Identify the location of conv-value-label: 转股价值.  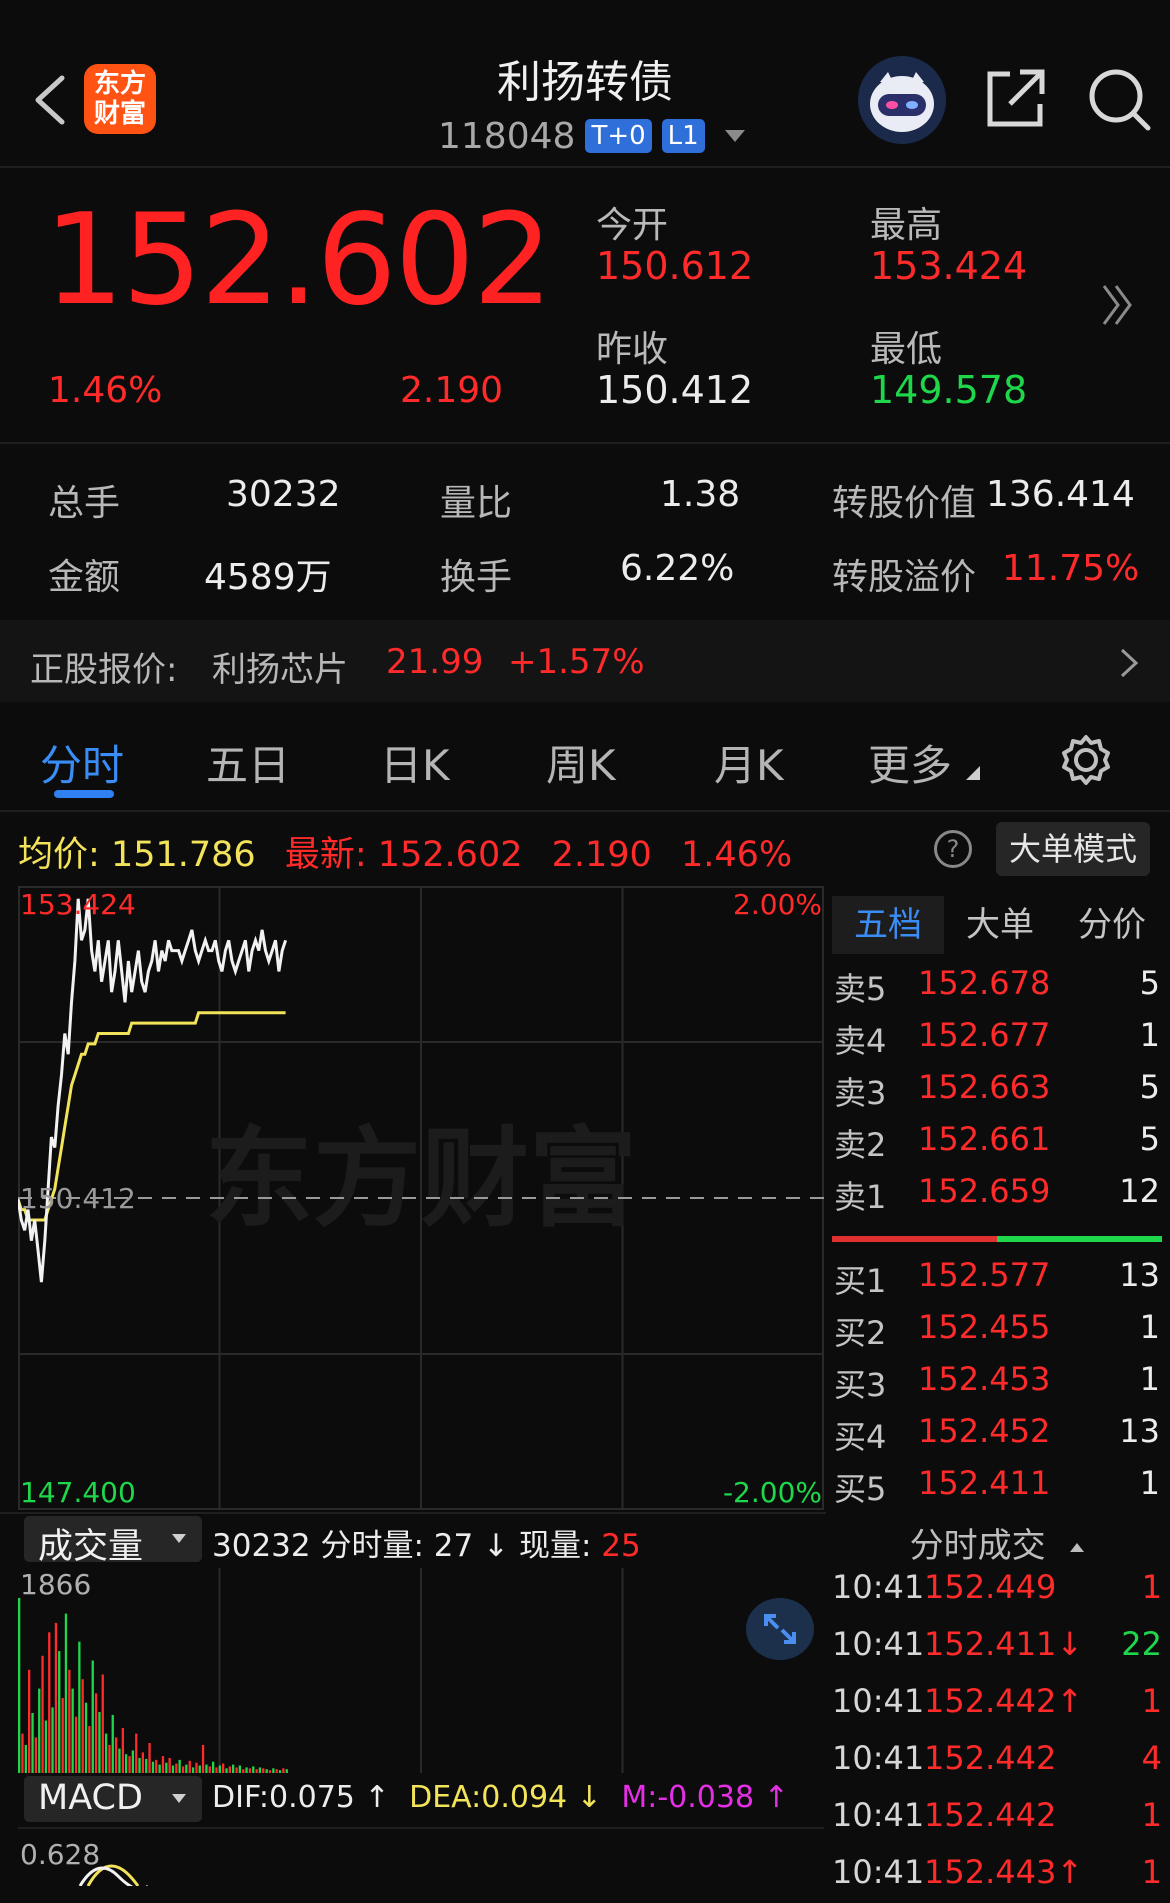
(904, 503).